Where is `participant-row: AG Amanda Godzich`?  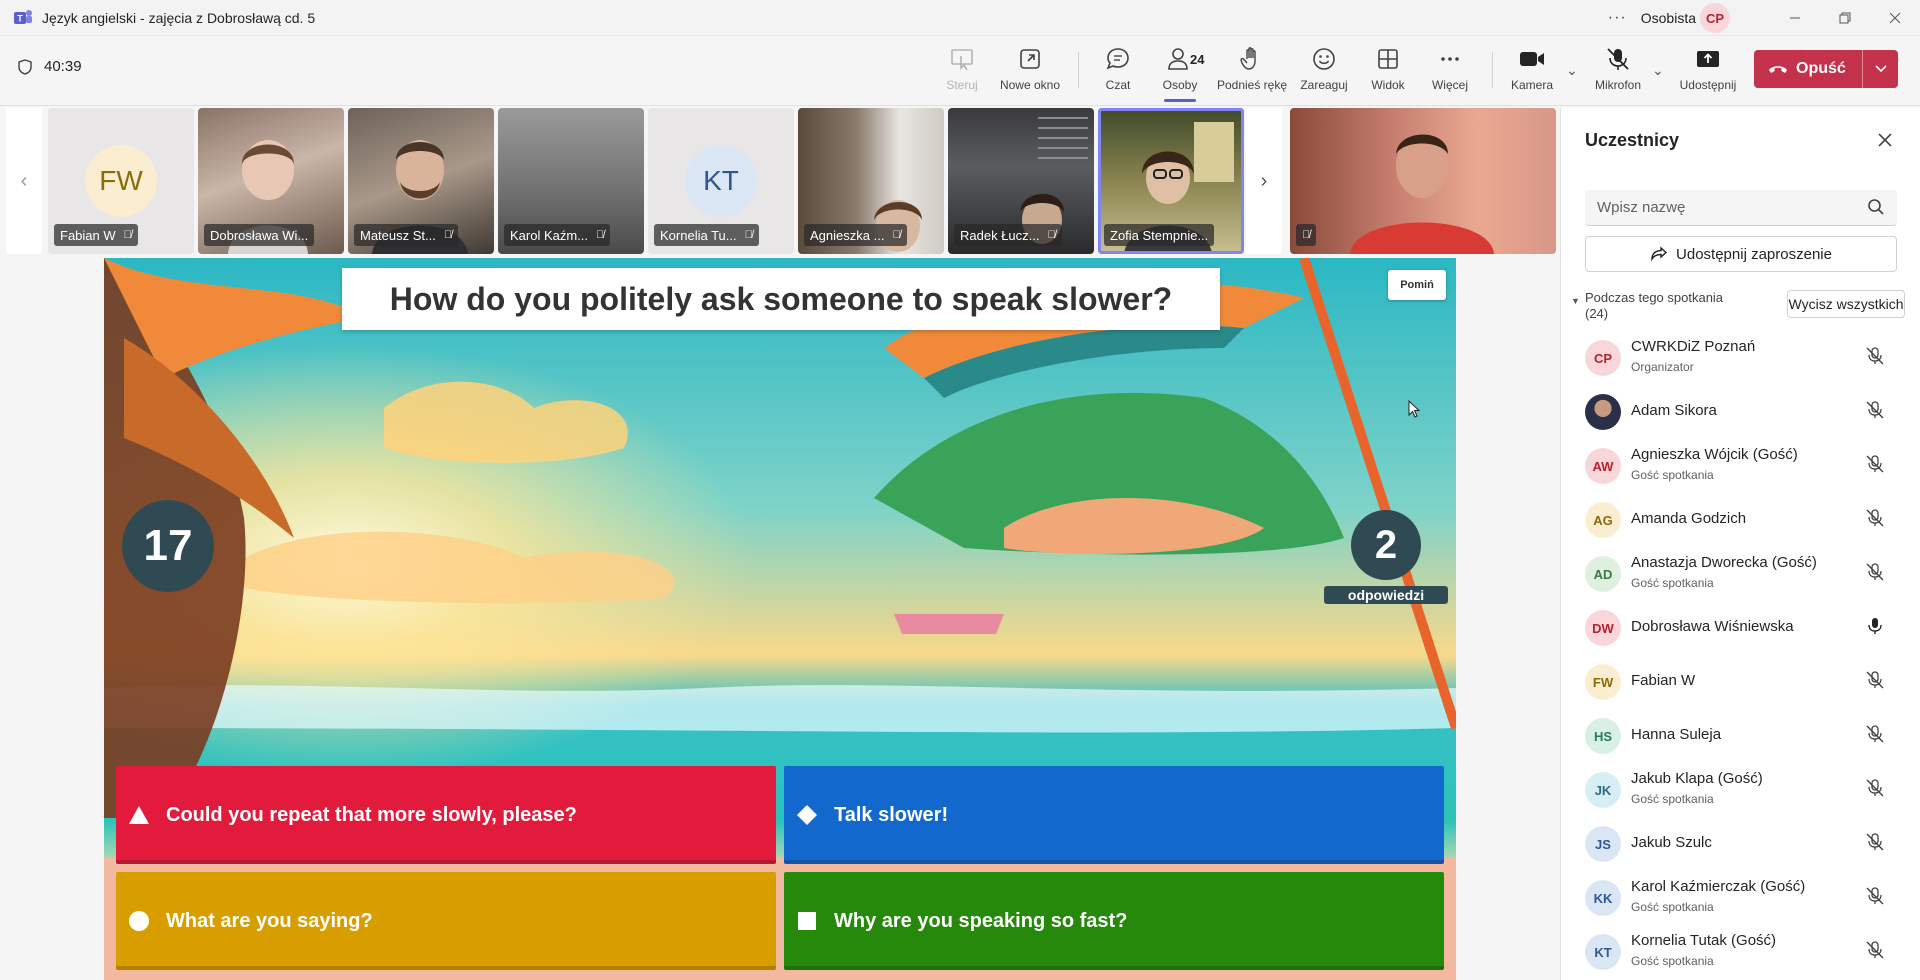
participant-row: AG Amanda Godzich is located at coordinates (1740, 519).